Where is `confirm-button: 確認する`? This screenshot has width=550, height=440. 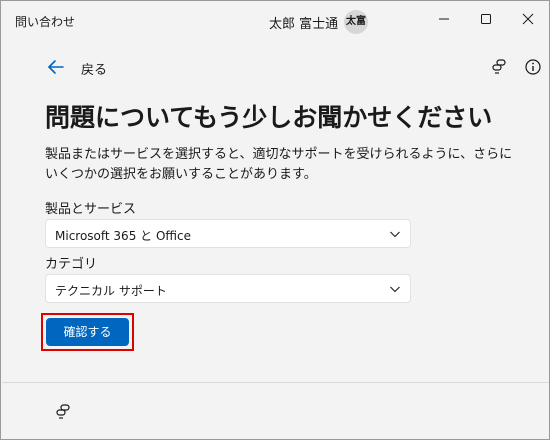 confirm-button: 確認する is located at coordinates (87, 332).